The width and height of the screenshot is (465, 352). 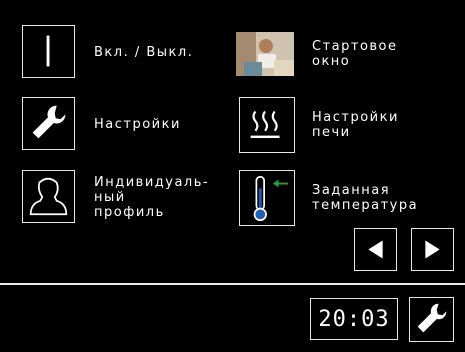 I want to click on right-arrow-icon, so click(x=432, y=249).